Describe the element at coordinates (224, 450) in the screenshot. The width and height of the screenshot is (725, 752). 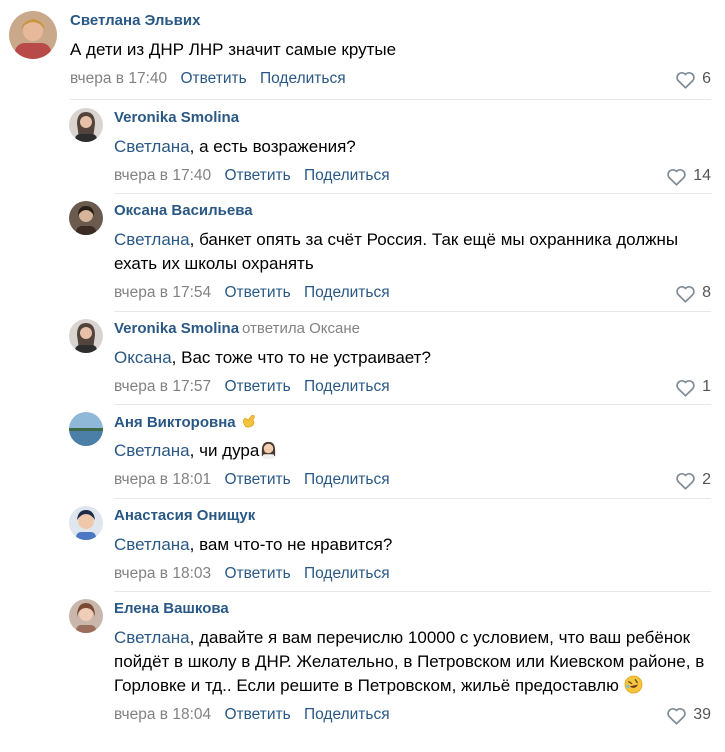
I see `comment-text-body: , чи дура` at that location.